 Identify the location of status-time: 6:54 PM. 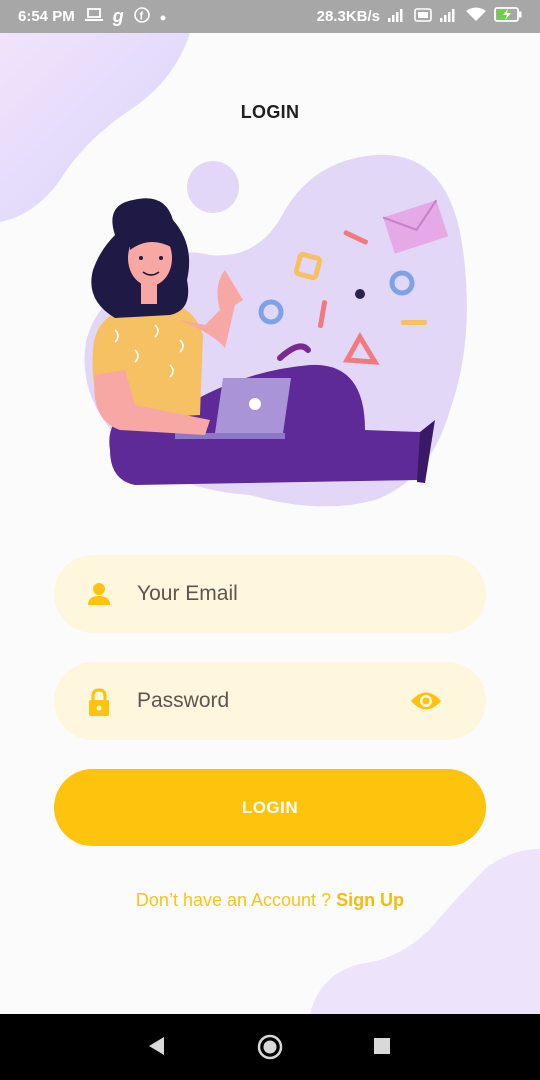
(46, 16).